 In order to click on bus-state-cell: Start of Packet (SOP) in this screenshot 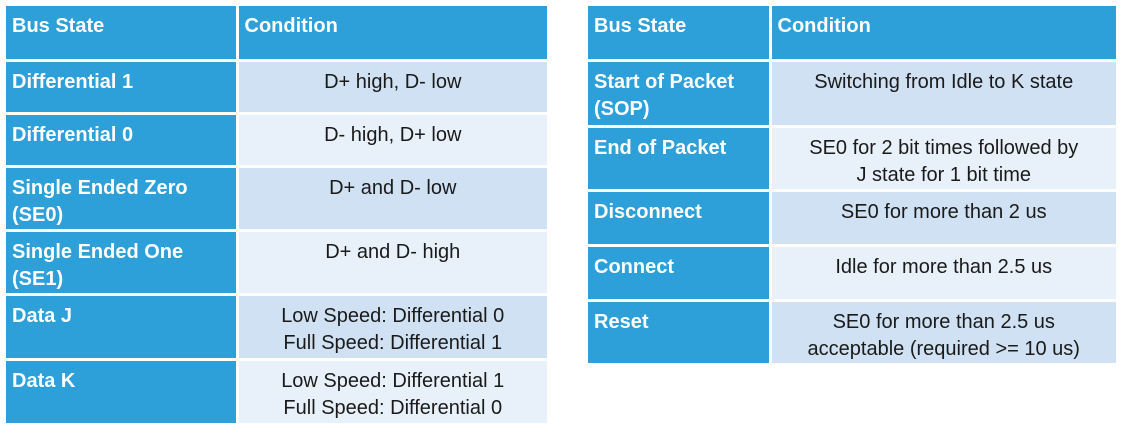, I will do `click(679, 94)`.